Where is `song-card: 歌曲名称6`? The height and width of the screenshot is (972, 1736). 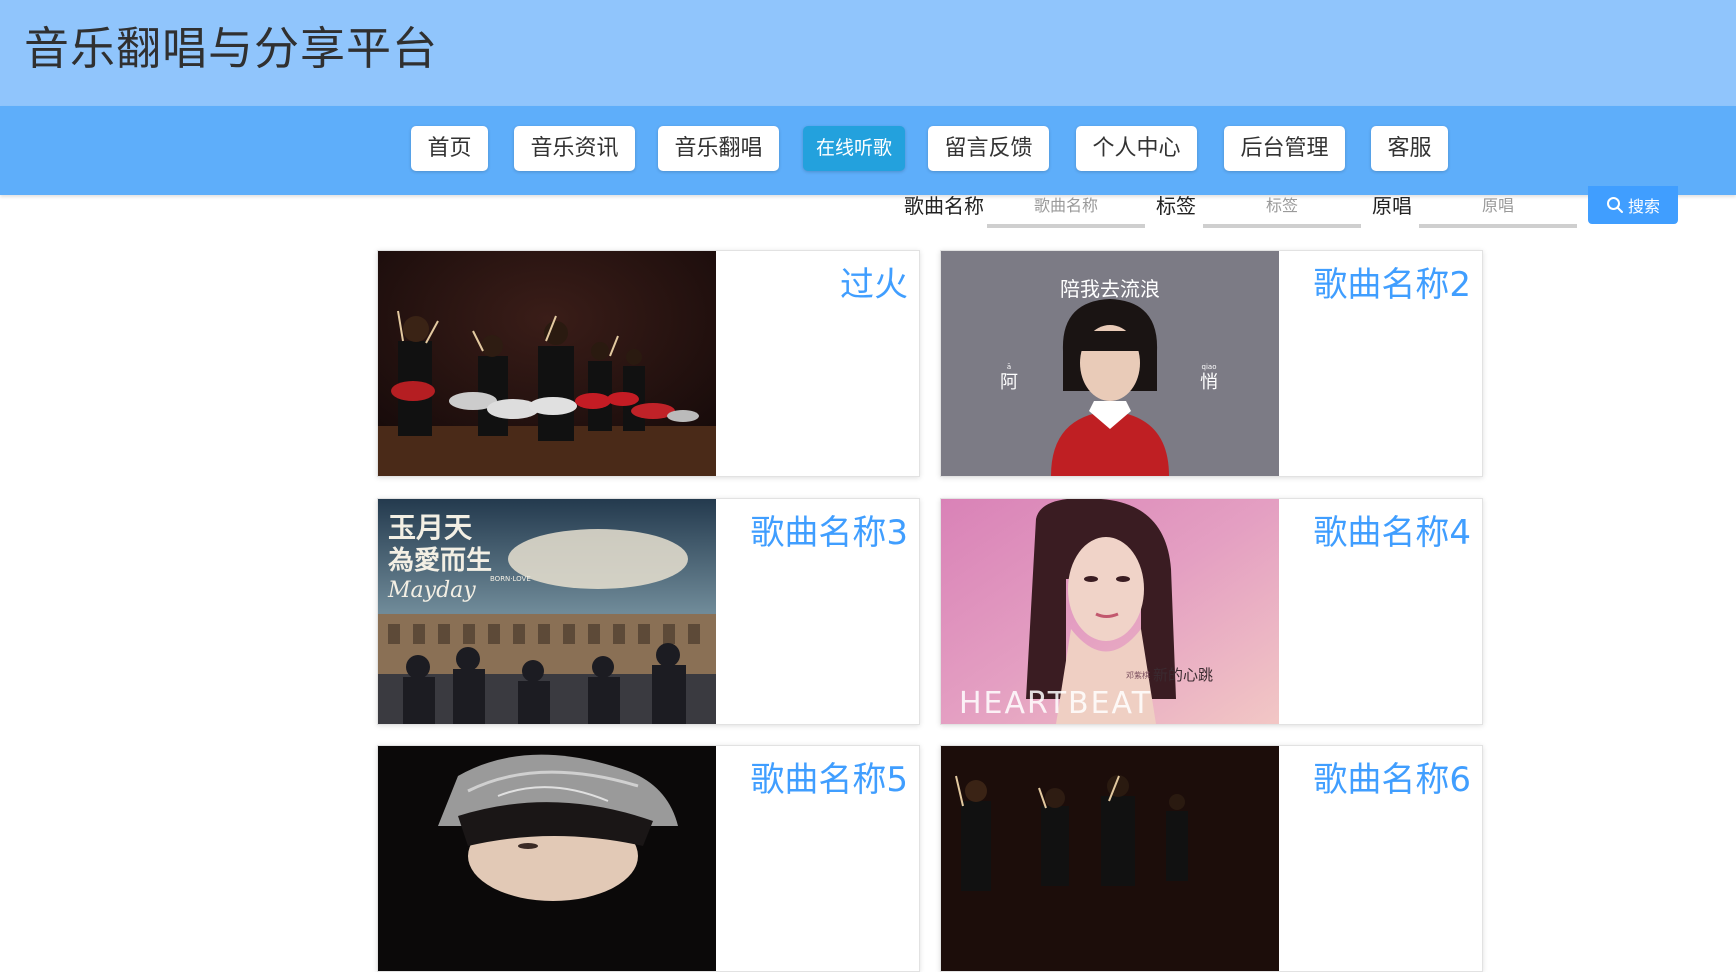
song-card: 歌曲名称6 is located at coordinates (1211, 858).